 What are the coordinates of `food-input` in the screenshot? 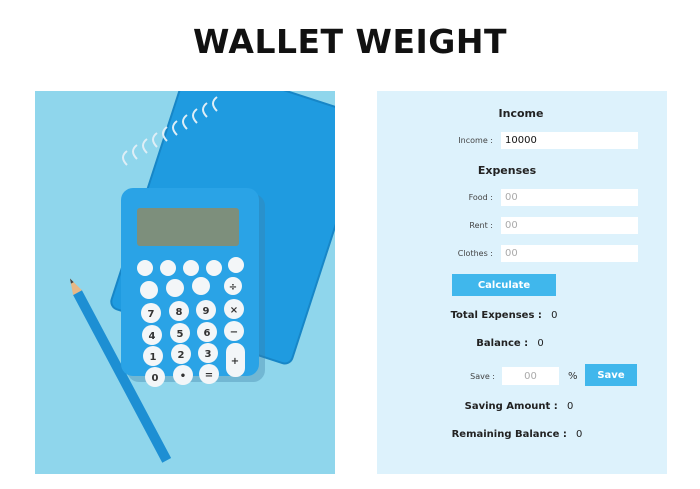 It's located at (569, 197).